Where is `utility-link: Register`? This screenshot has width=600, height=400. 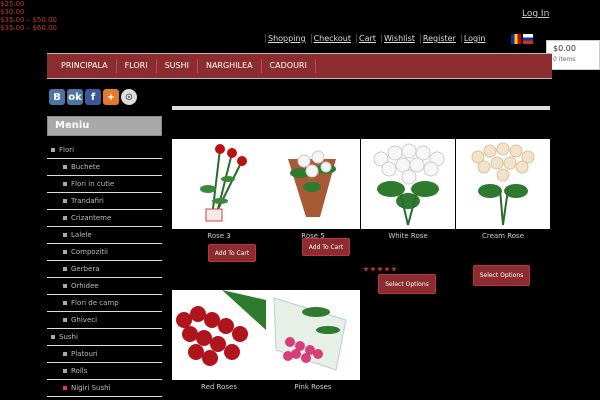
utility-link: Register is located at coordinates (438, 38).